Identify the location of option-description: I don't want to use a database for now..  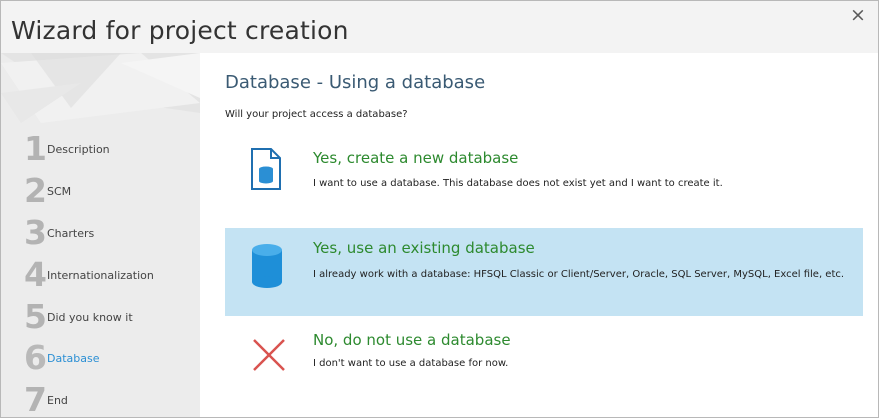
(411, 363).